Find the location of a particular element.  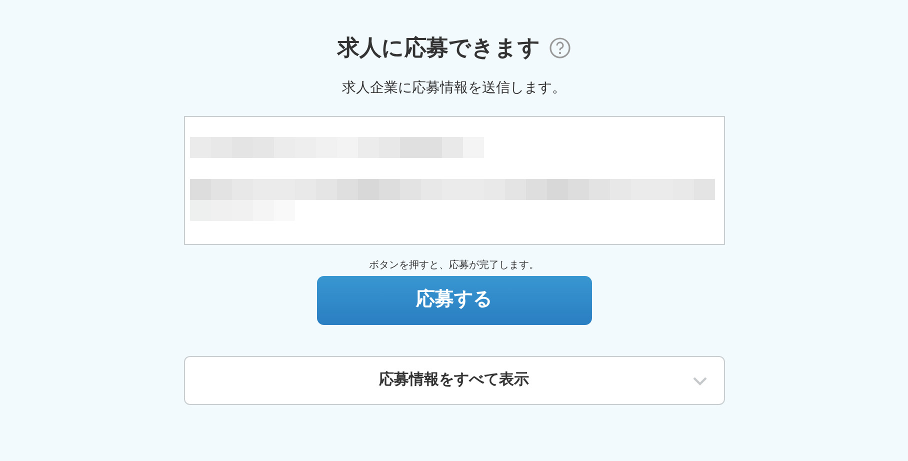

show-all-toggle: 応募情報をすべて表示 is located at coordinates (454, 380).